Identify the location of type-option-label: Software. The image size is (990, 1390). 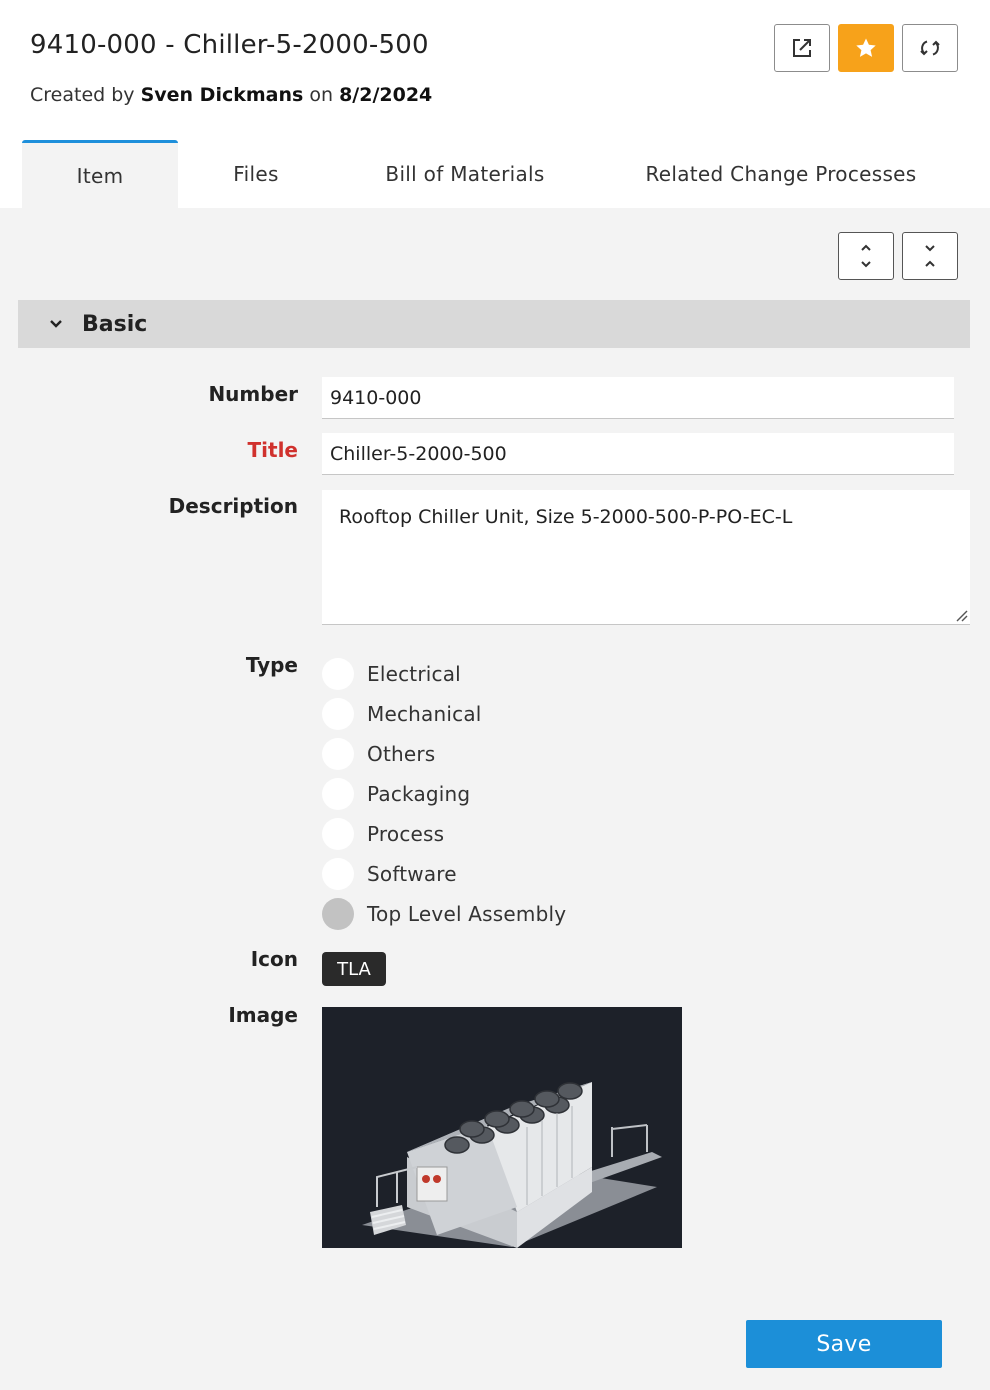
(412, 874).